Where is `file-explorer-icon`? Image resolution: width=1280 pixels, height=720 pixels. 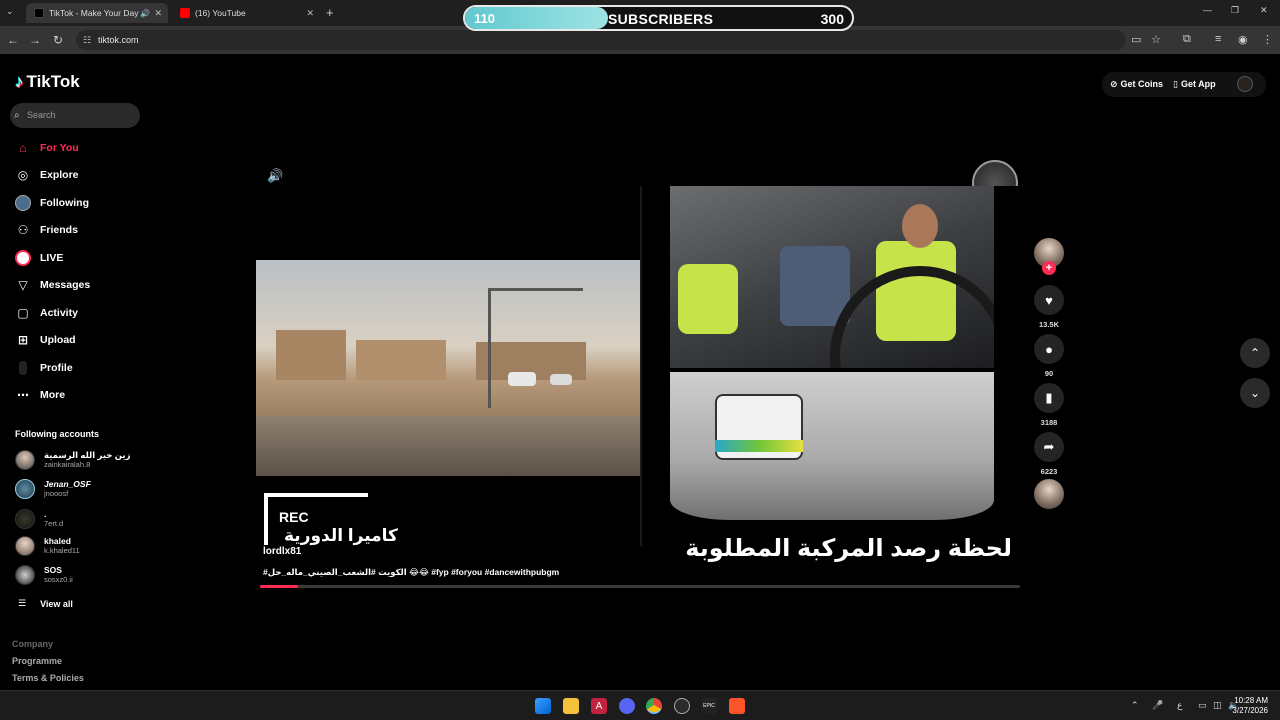 file-explorer-icon is located at coordinates (571, 706).